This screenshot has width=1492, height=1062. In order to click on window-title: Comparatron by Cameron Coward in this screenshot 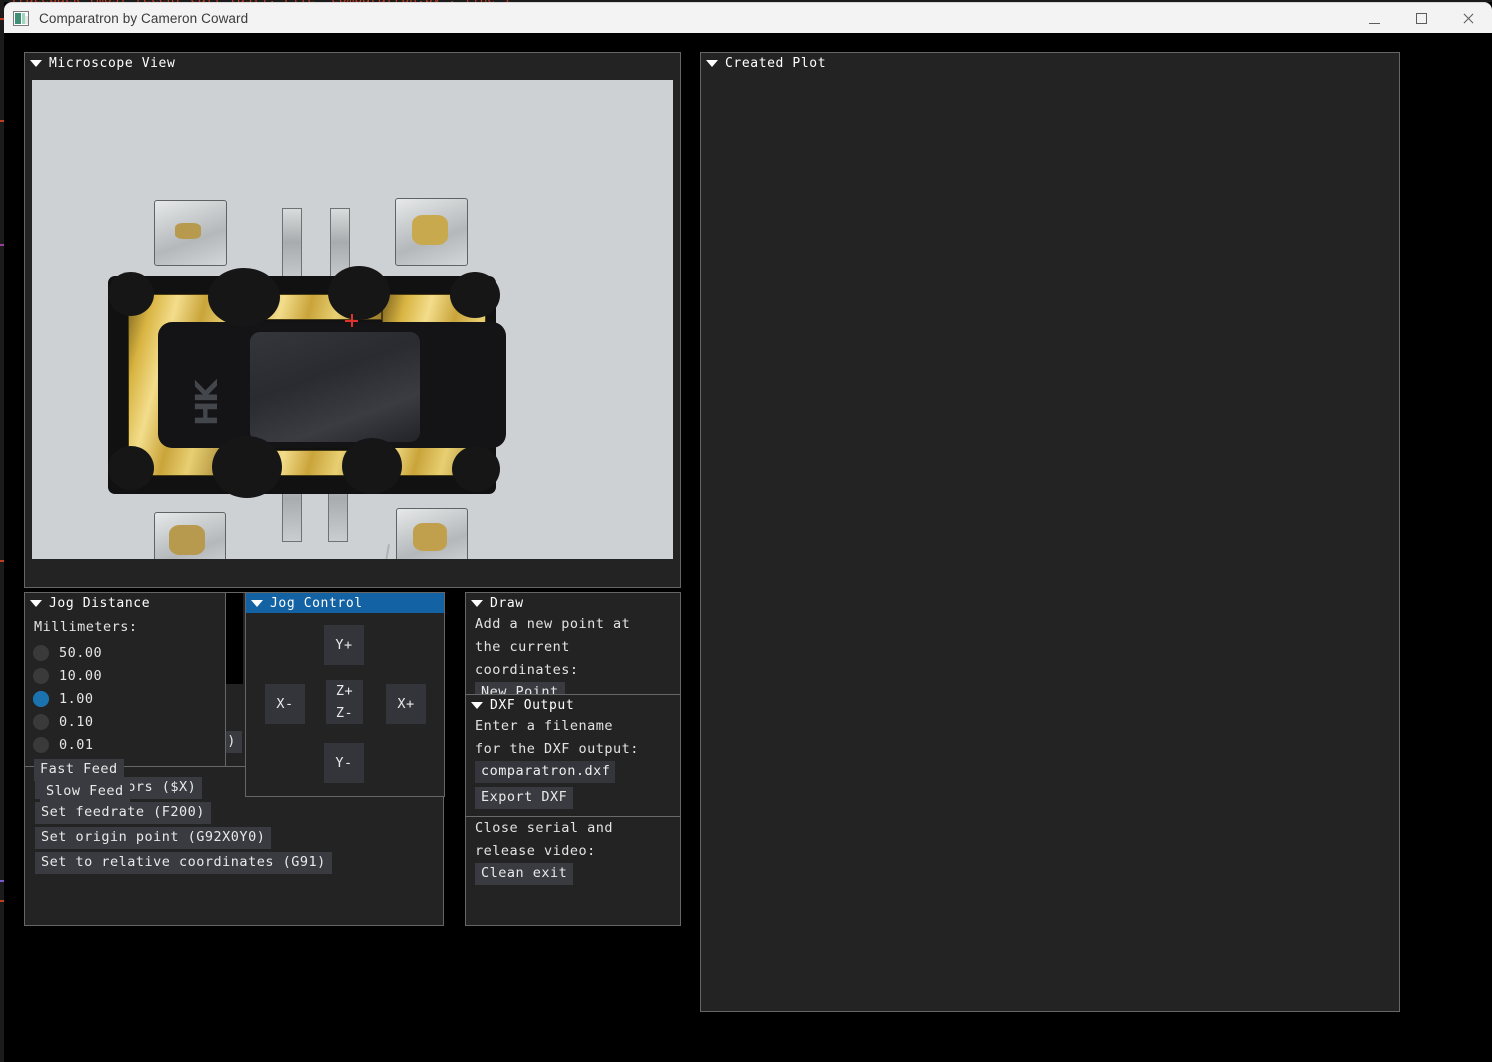, I will do `click(144, 18)`.